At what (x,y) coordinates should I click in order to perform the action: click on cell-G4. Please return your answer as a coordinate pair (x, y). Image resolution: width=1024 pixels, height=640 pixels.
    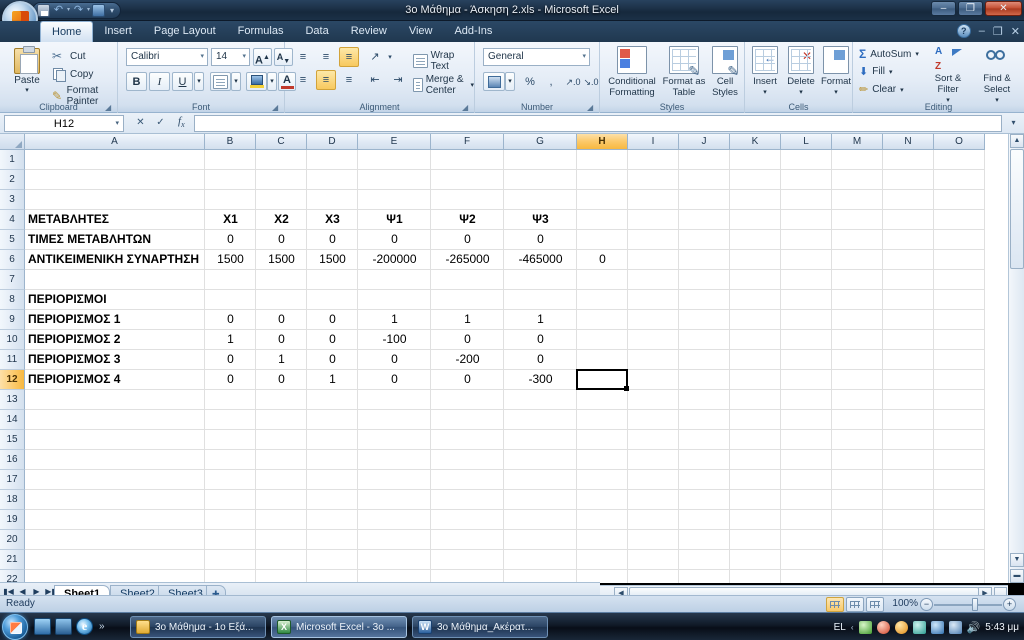
    Looking at the image, I should click on (540, 220).